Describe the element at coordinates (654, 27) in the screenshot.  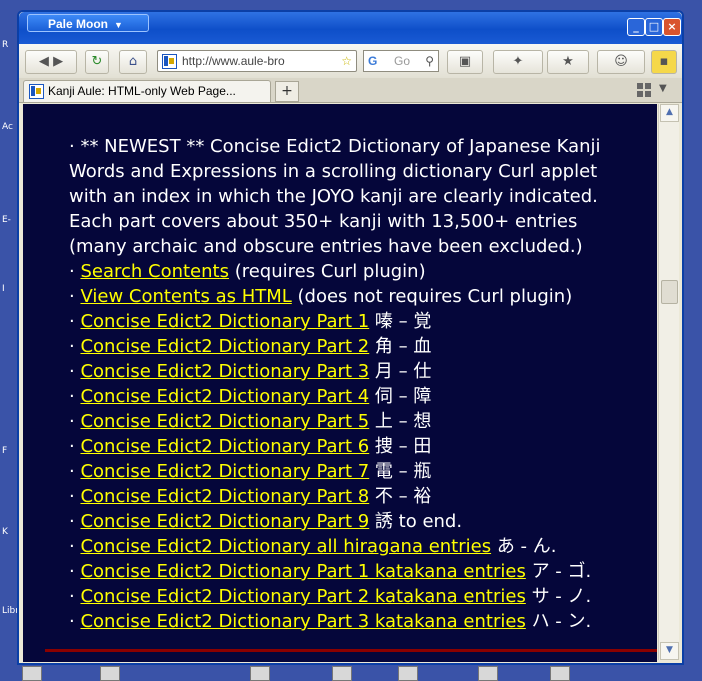
I see `maximize-button: □` at that location.